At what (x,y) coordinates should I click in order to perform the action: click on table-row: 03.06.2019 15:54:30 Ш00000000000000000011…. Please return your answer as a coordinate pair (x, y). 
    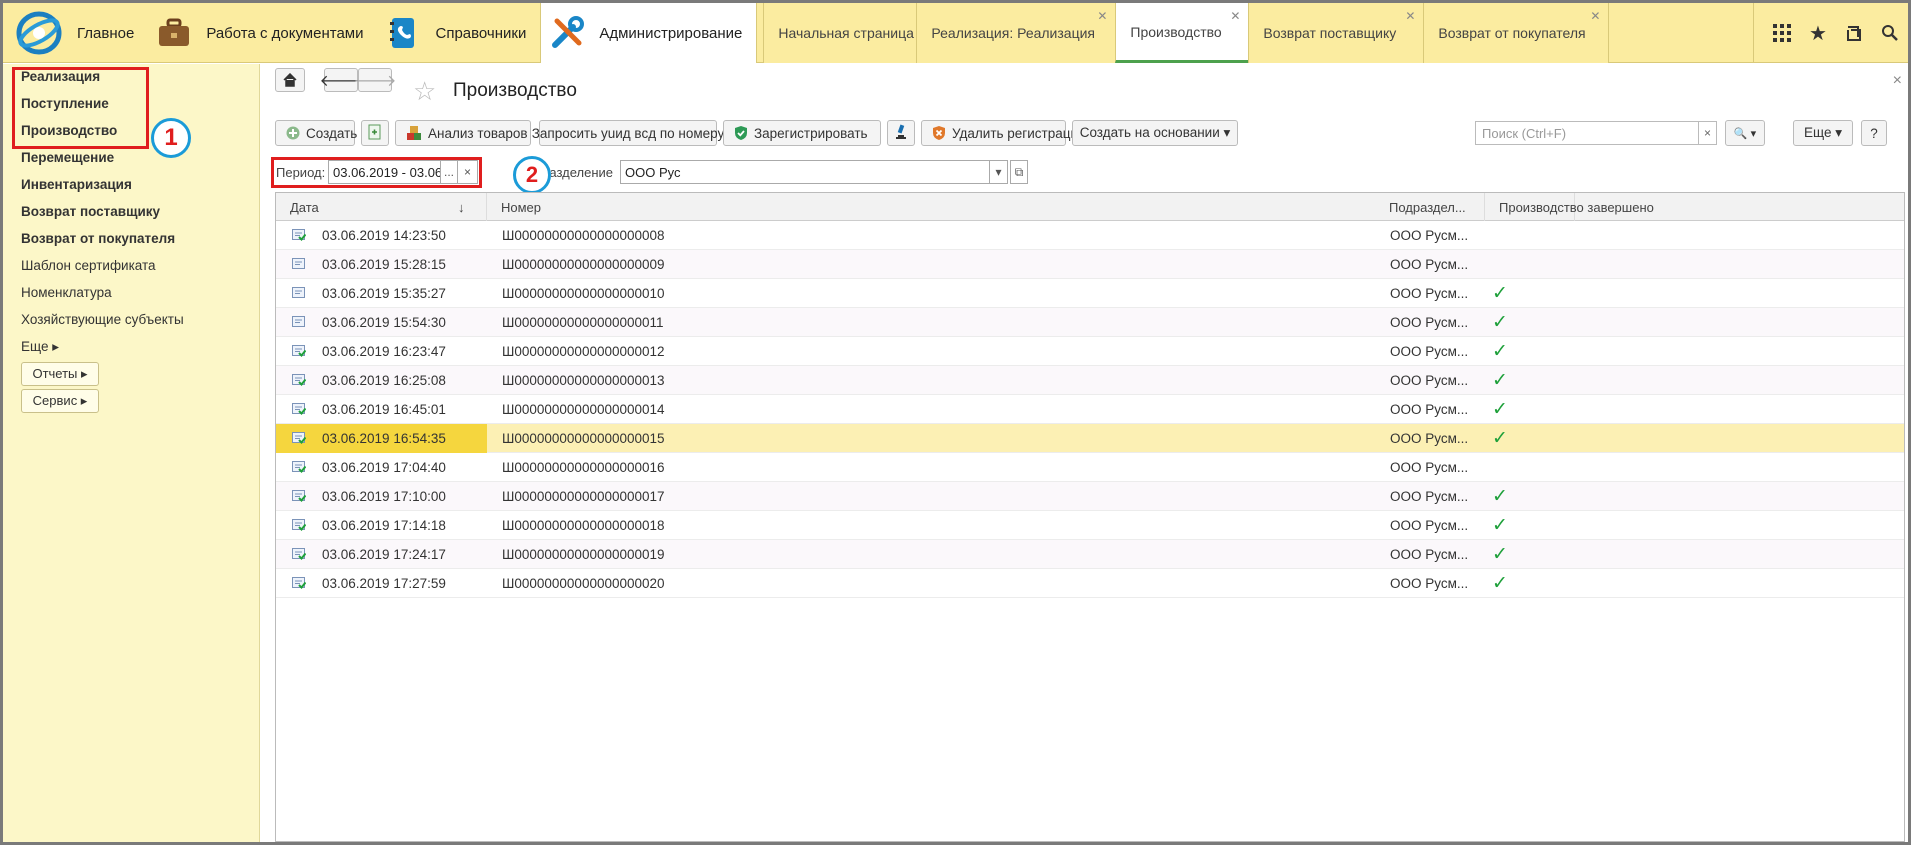
    Looking at the image, I should click on (1090, 322).